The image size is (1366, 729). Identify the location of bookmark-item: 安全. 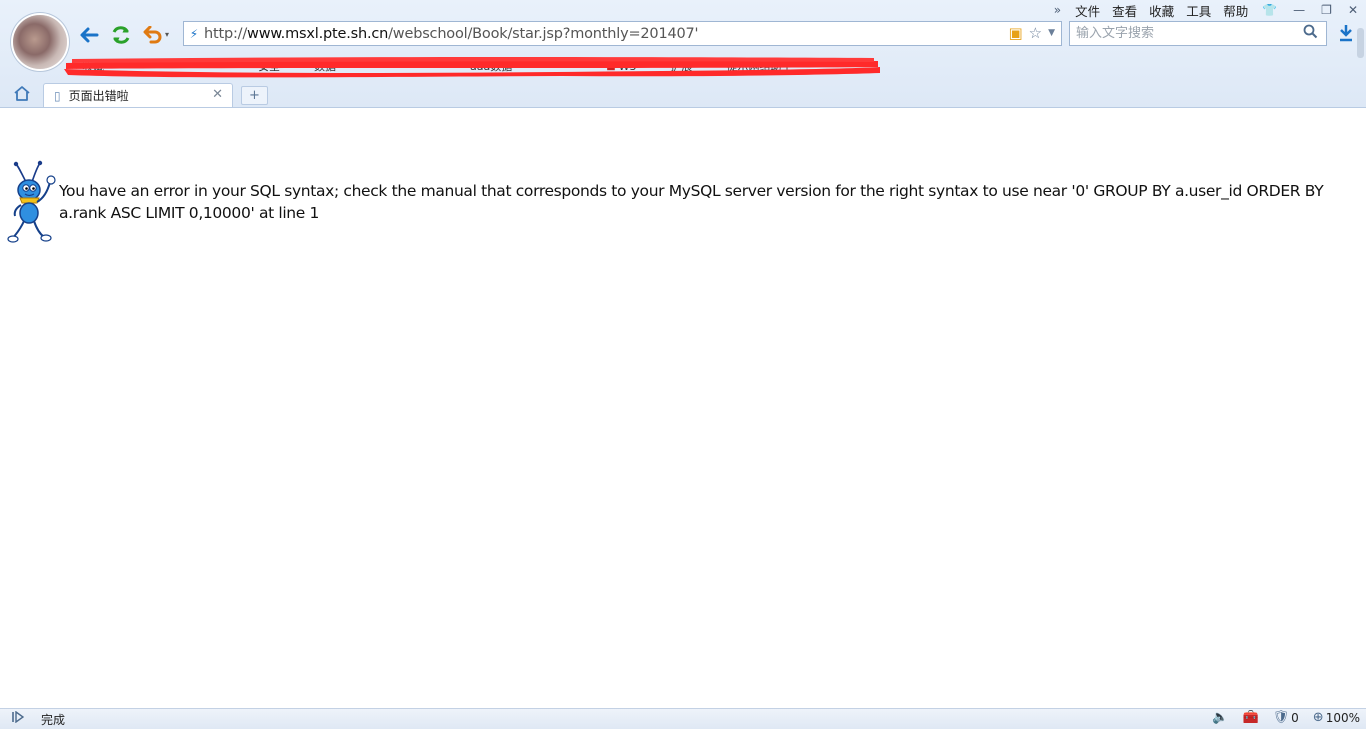
(269, 66).